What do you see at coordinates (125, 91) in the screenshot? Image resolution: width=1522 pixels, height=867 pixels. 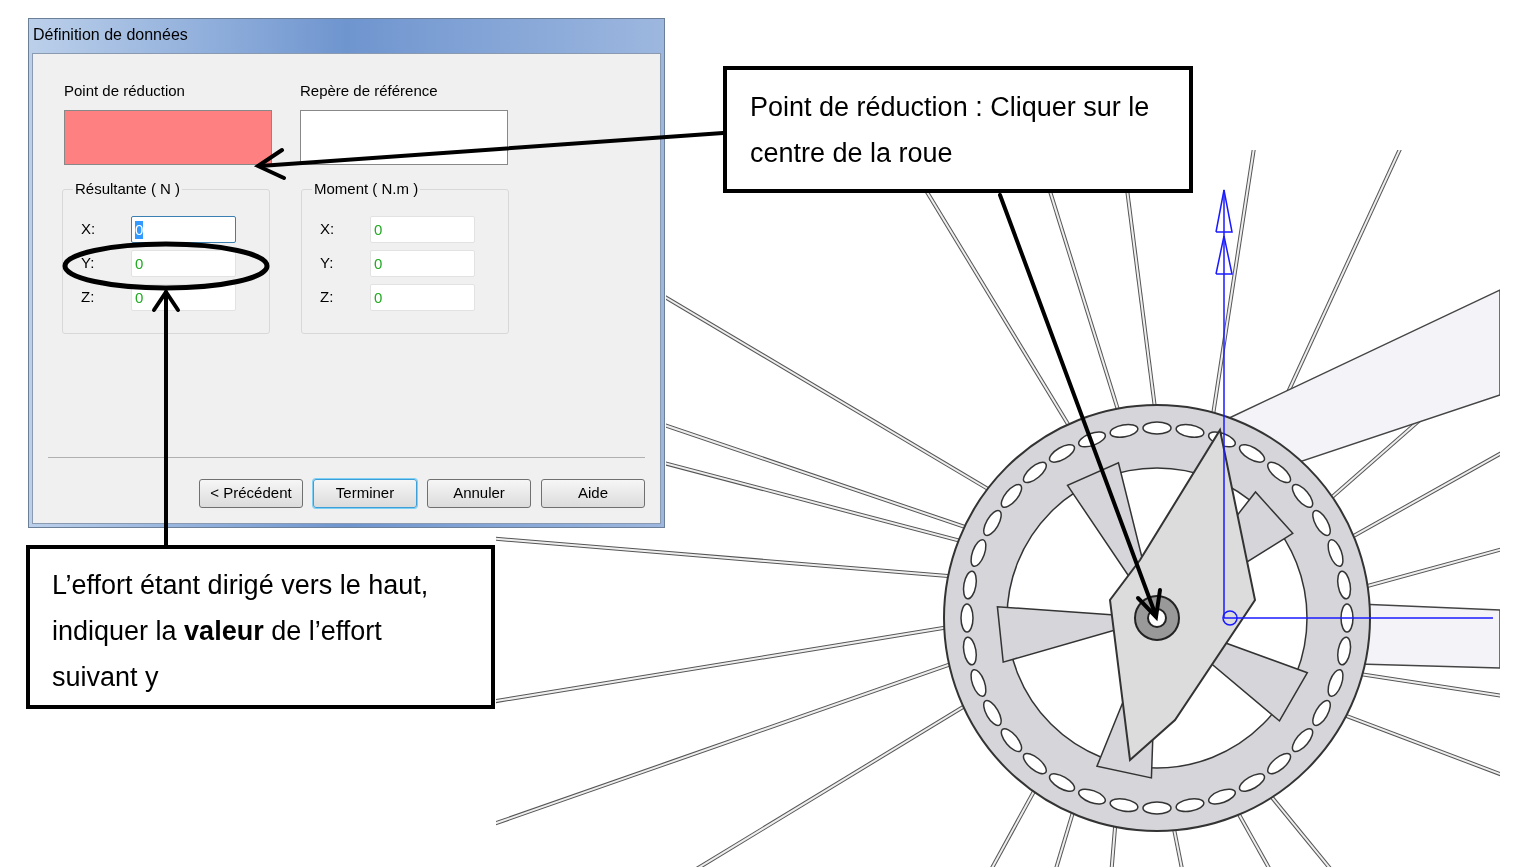 I see `field-label: Point de réduction` at bounding box center [125, 91].